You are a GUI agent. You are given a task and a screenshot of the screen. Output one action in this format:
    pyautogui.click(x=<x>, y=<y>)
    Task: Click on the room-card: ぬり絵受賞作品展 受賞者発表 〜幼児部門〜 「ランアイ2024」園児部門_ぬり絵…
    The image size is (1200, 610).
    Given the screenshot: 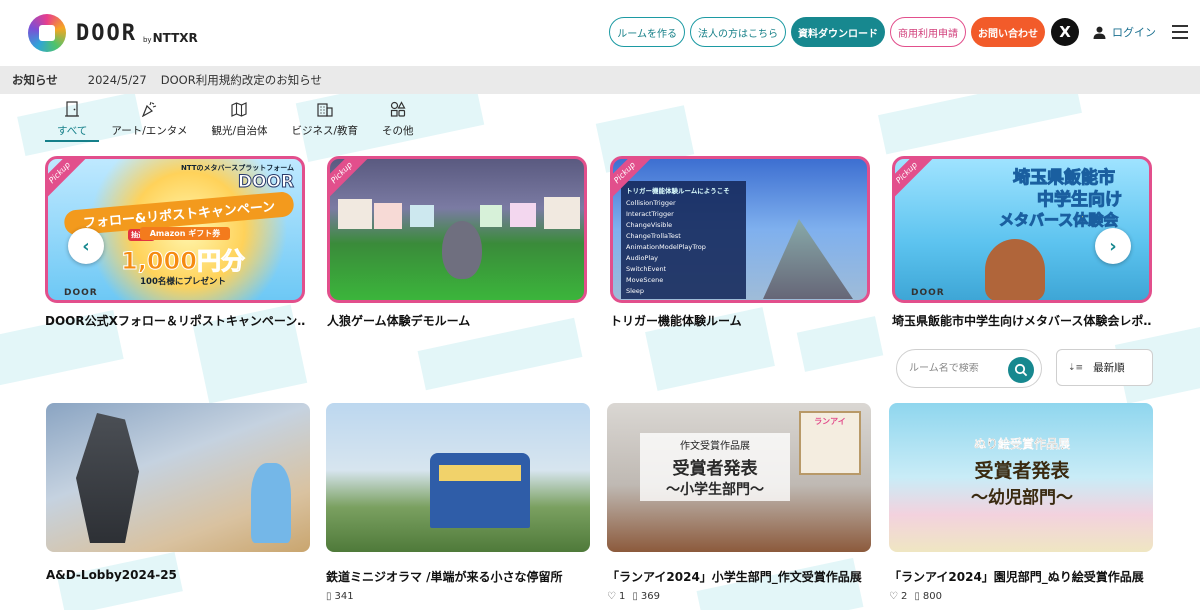 What is the action you would take?
    pyautogui.click(x=1021, y=502)
    